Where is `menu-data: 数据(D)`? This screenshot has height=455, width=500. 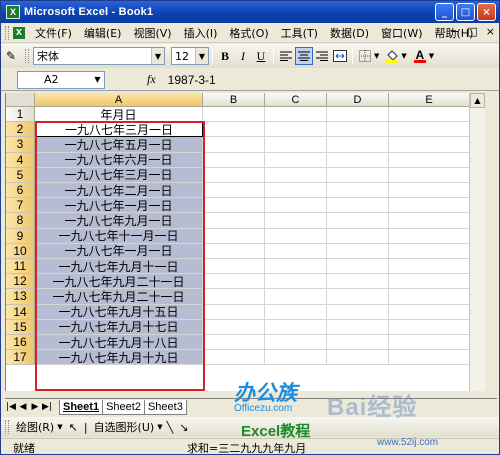 menu-data: 数据(D) is located at coordinates (349, 33).